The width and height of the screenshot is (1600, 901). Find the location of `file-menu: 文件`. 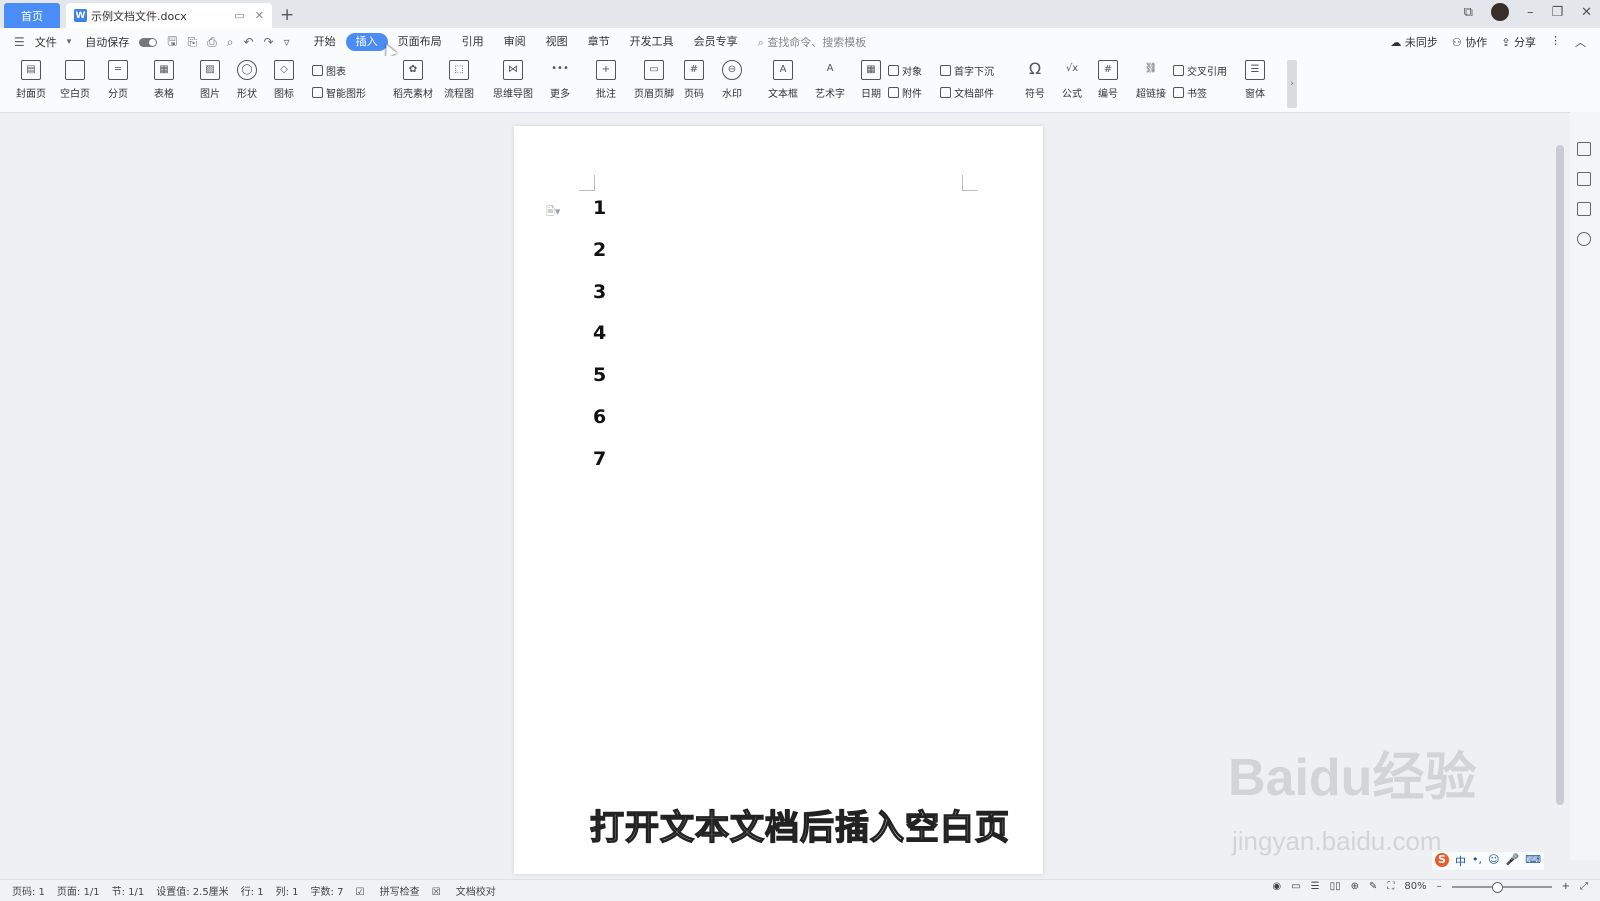

file-menu: 文件 is located at coordinates (46, 42).